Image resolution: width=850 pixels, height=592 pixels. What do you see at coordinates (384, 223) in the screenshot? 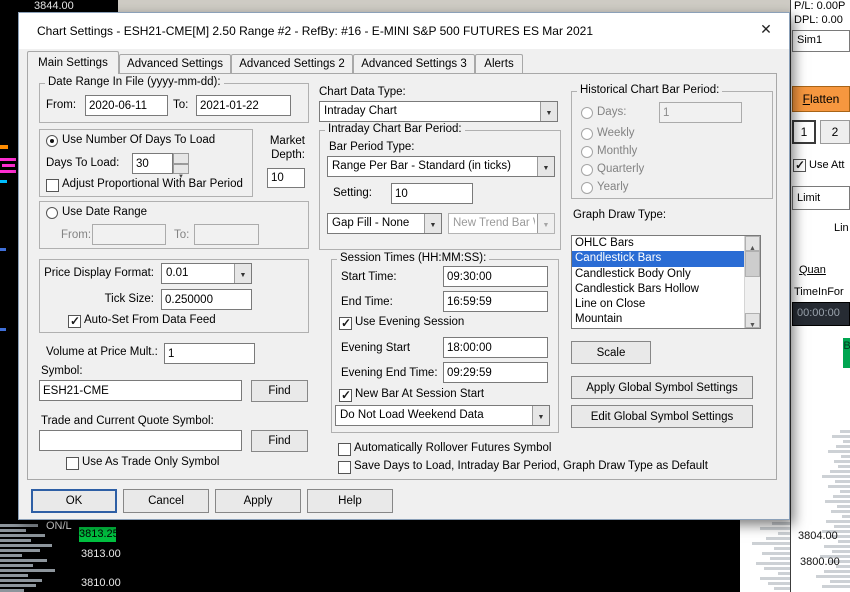
I see `gap-fill-select: Gap Fill - None` at bounding box center [384, 223].